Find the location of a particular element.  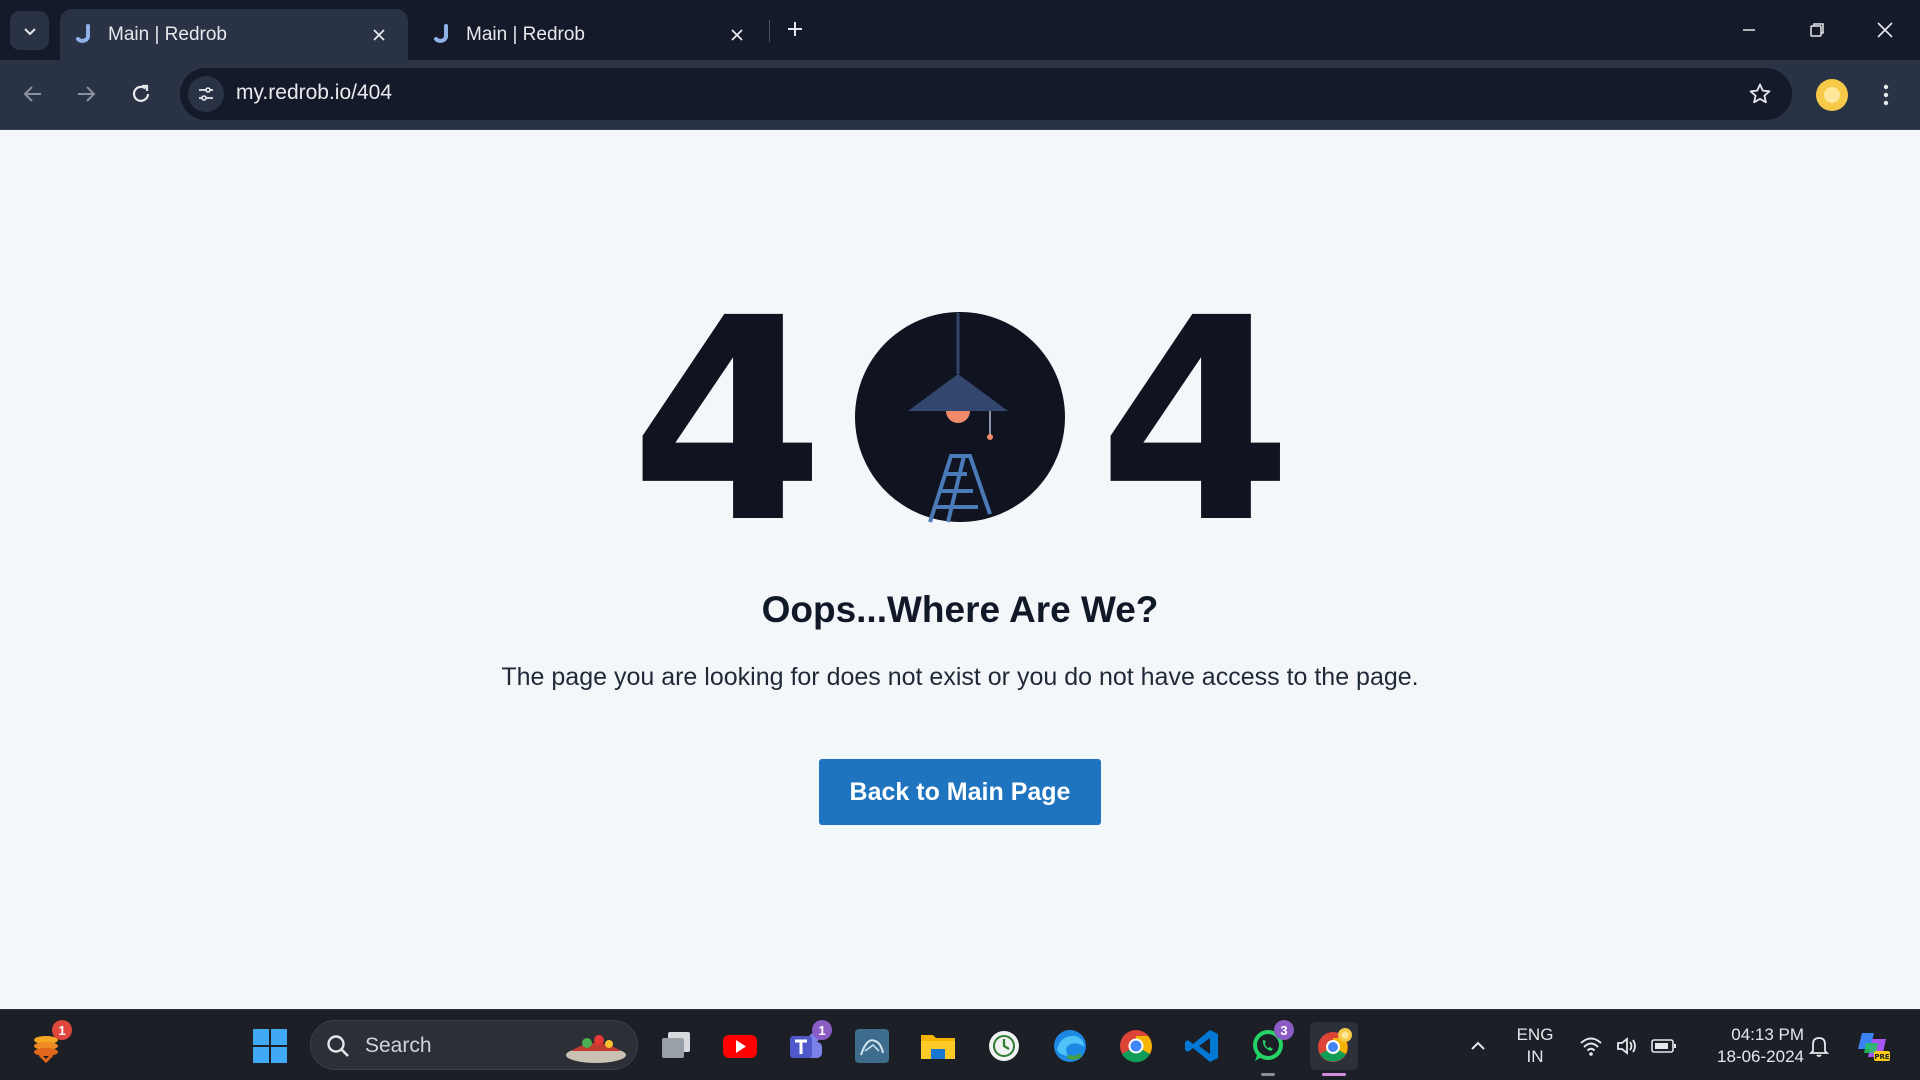

youtube-app is located at coordinates (740, 1046).